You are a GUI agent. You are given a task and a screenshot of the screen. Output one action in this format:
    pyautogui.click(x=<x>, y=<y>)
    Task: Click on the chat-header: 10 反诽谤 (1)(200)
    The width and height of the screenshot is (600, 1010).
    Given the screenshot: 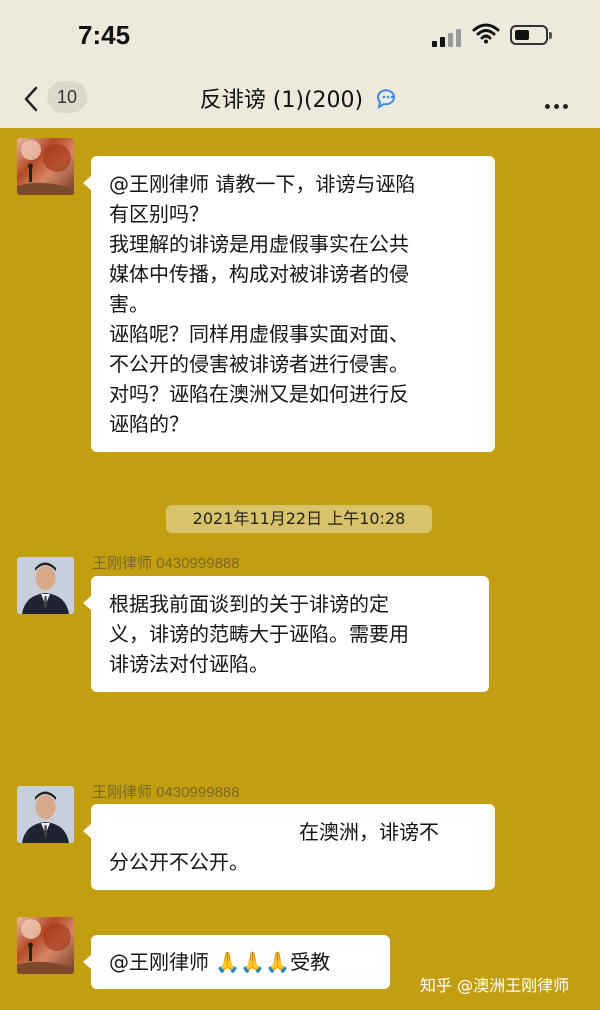 What is the action you would take?
    pyautogui.click(x=300, y=99)
    